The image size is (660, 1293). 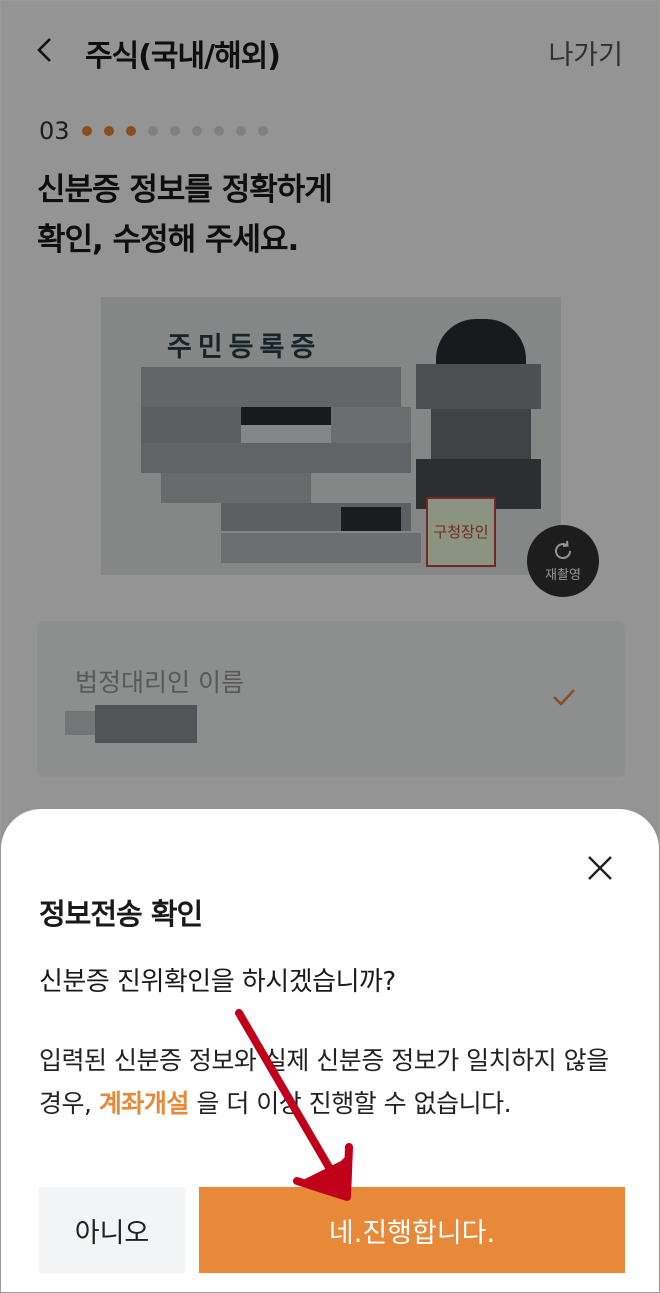 I want to click on close-icon, so click(x=600, y=868).